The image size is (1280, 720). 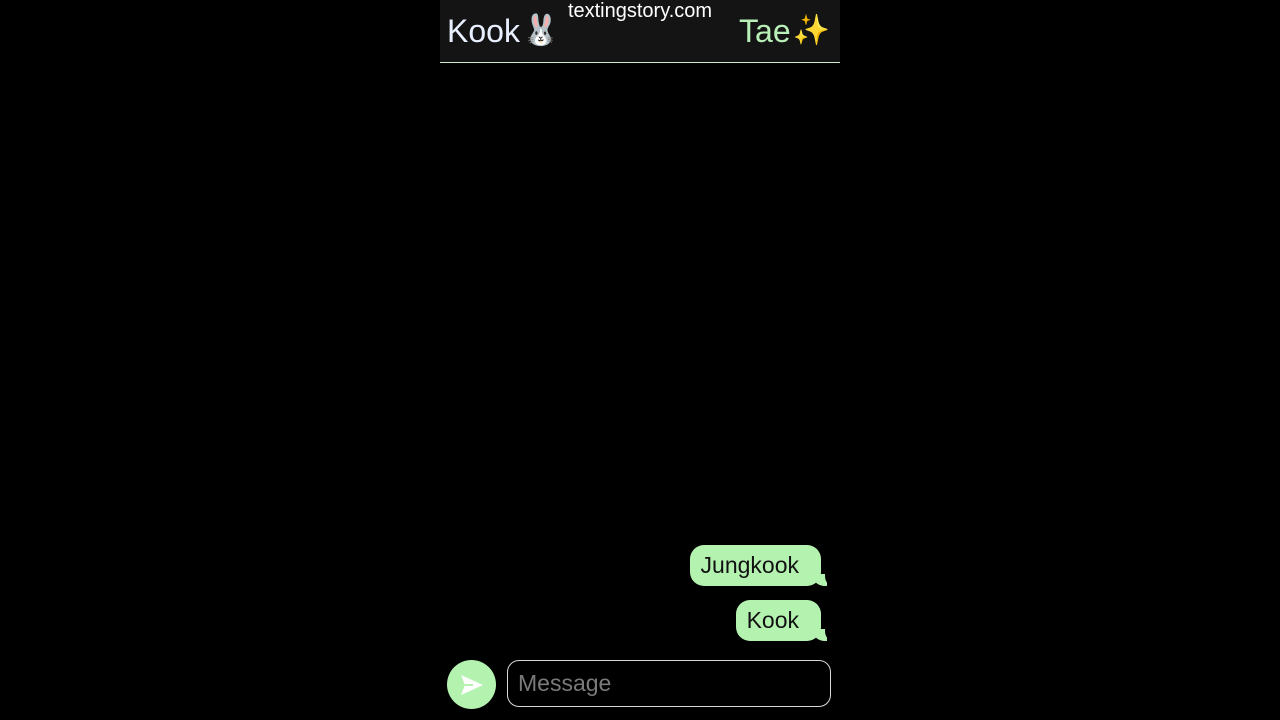 What do you see at coordinates (772, 620) in the screenshot?
I see `message-text: Kook` at bounding box center [772, 620].